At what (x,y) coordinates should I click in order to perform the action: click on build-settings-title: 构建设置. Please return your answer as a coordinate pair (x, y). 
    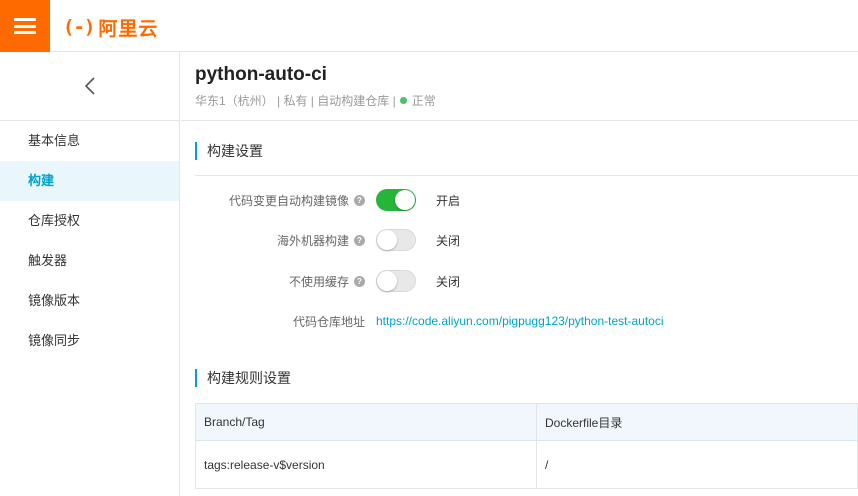
    Looking at the image, I should click on (229, 151).